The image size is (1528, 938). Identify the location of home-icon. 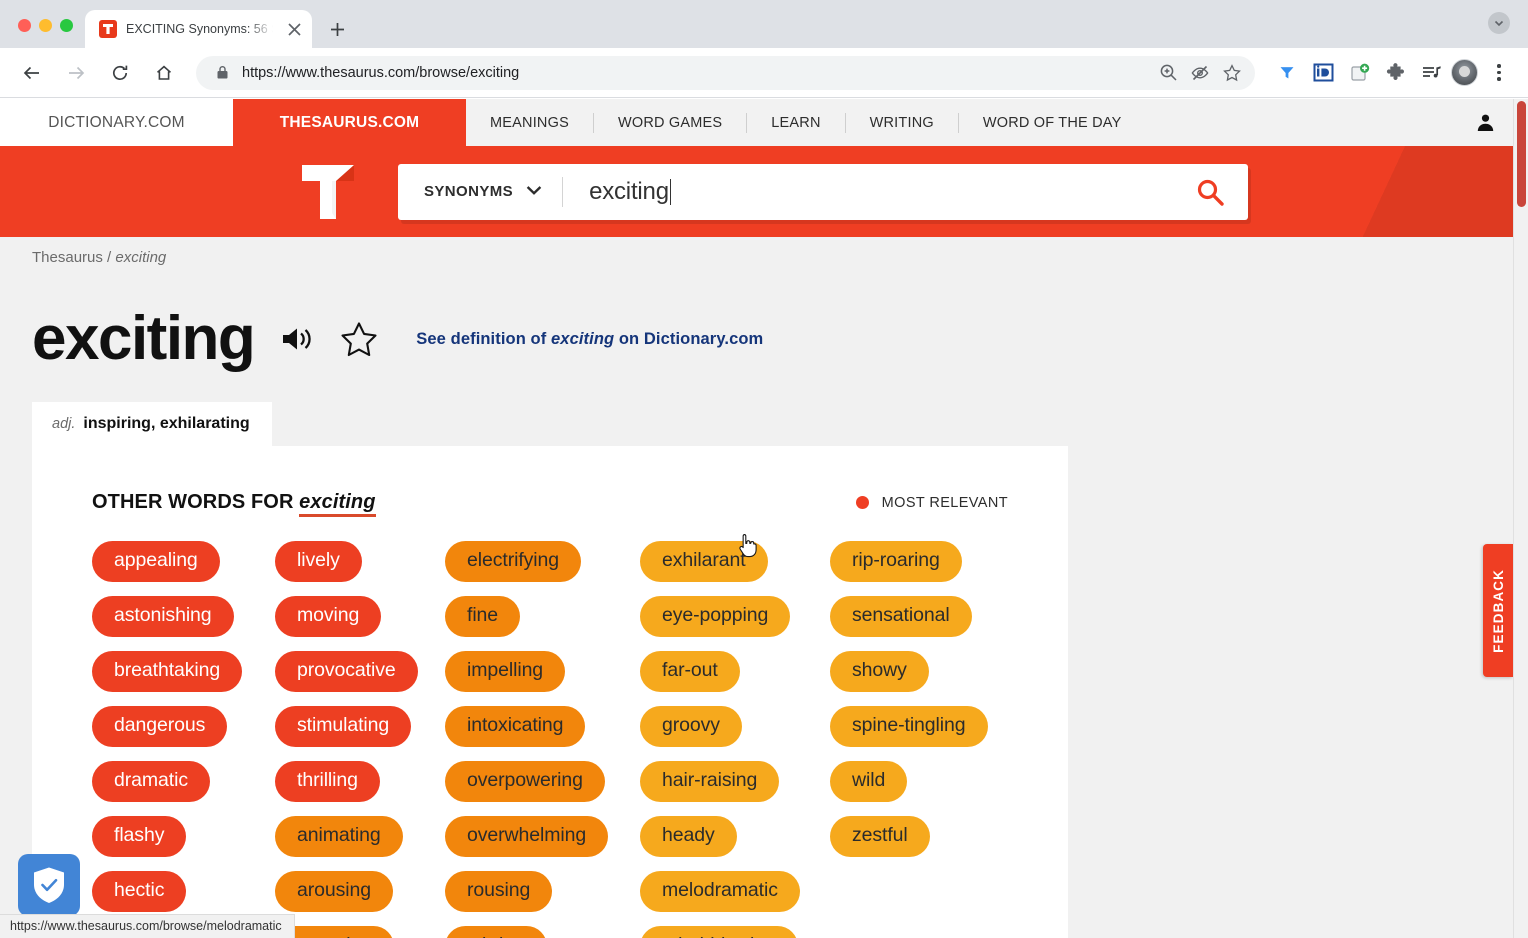
(164, 73).